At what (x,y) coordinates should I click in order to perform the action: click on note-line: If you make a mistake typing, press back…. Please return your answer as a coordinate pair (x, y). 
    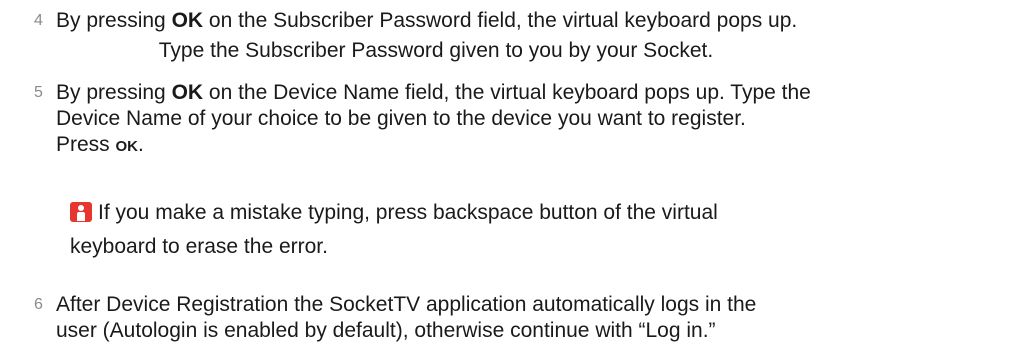
    Looking at the image, I should click on (450, 213).